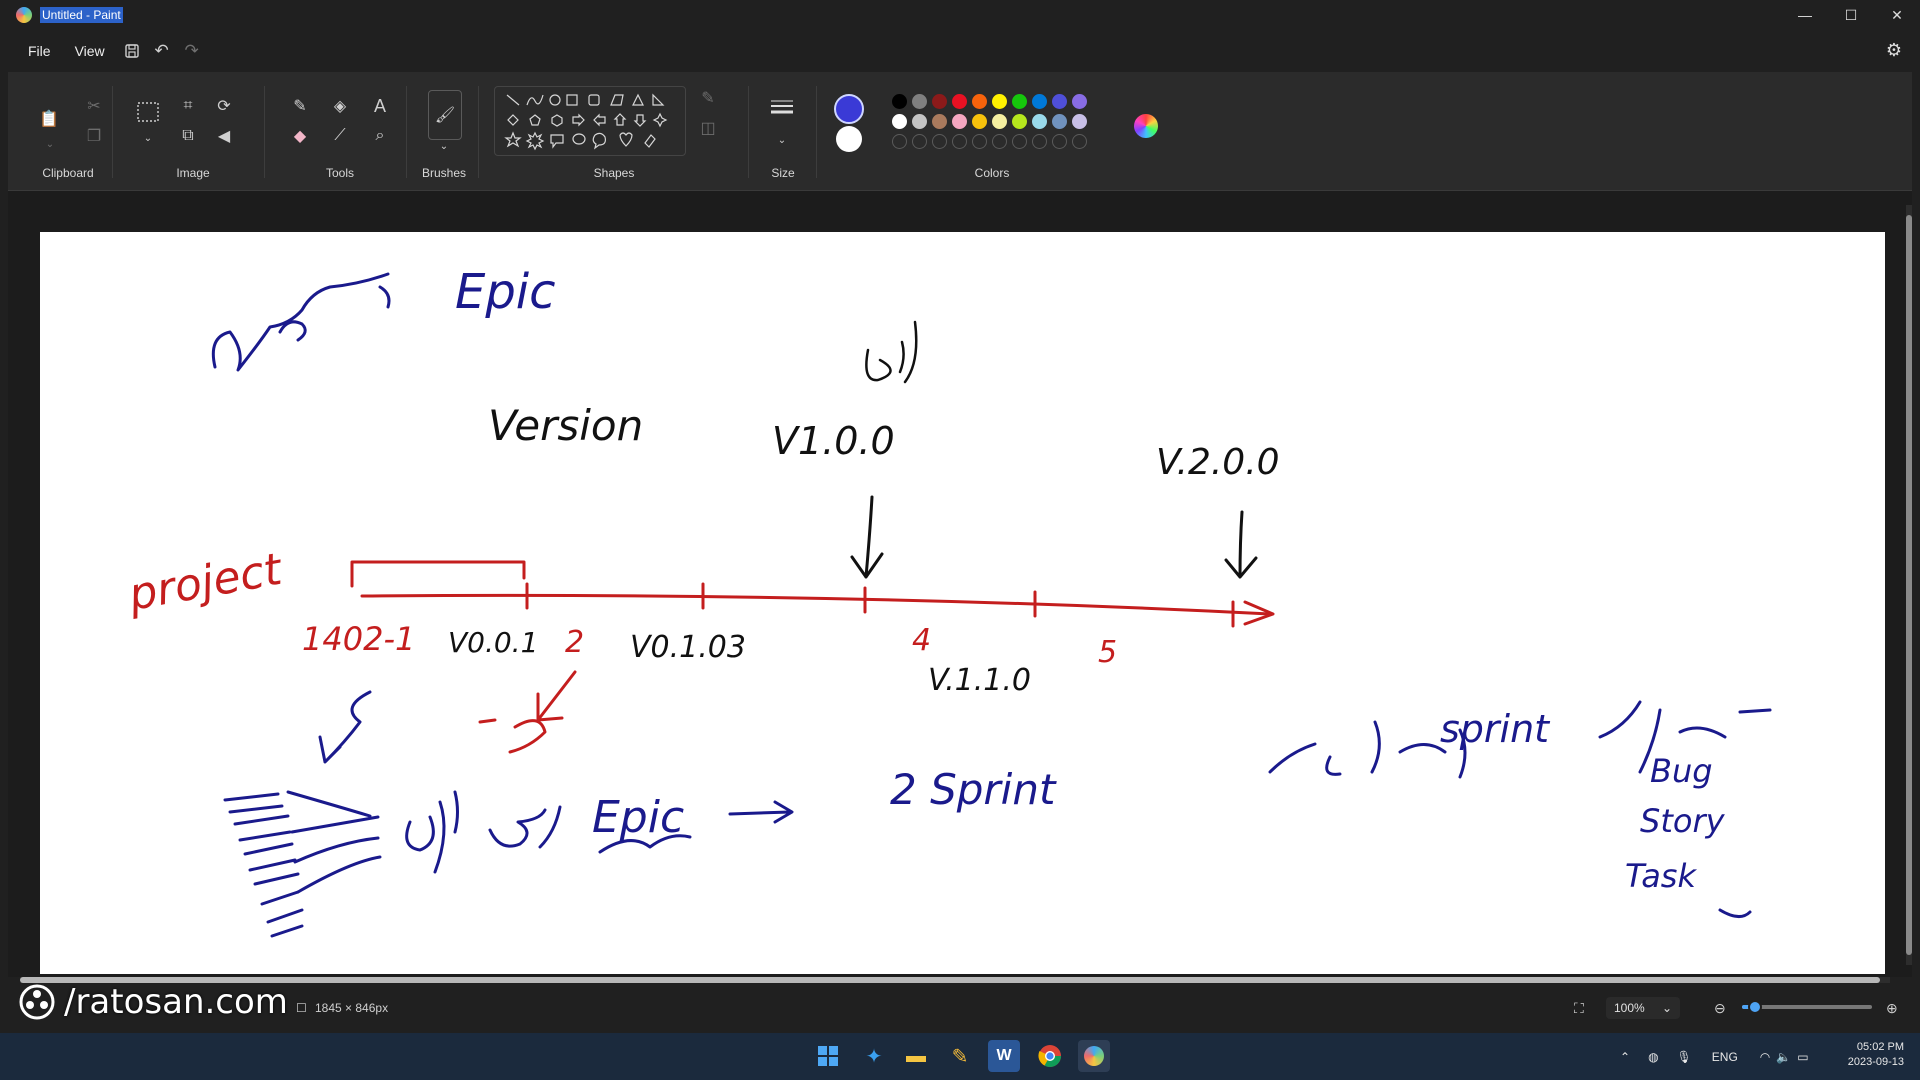 The image size is (1920, 1080). What do you see at coordinates (1579, 1008) in the screenshot?
I see `fit-screen-icon: ⛶` at bounding box center [1579, 1008].